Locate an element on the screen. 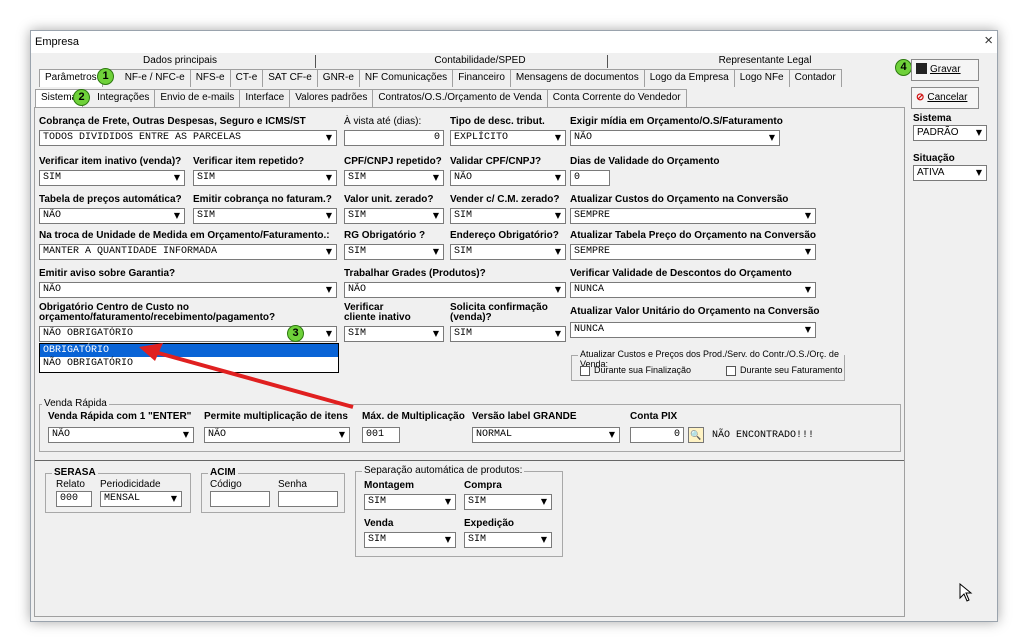  mouse-cursor-icon is located at coordinates (966, 592).